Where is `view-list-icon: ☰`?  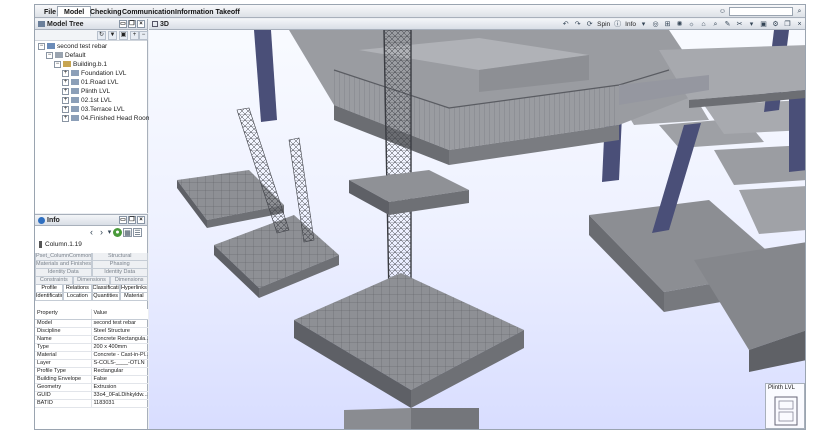
view-list-icon: ☰ is located at coordinates (137, 232).